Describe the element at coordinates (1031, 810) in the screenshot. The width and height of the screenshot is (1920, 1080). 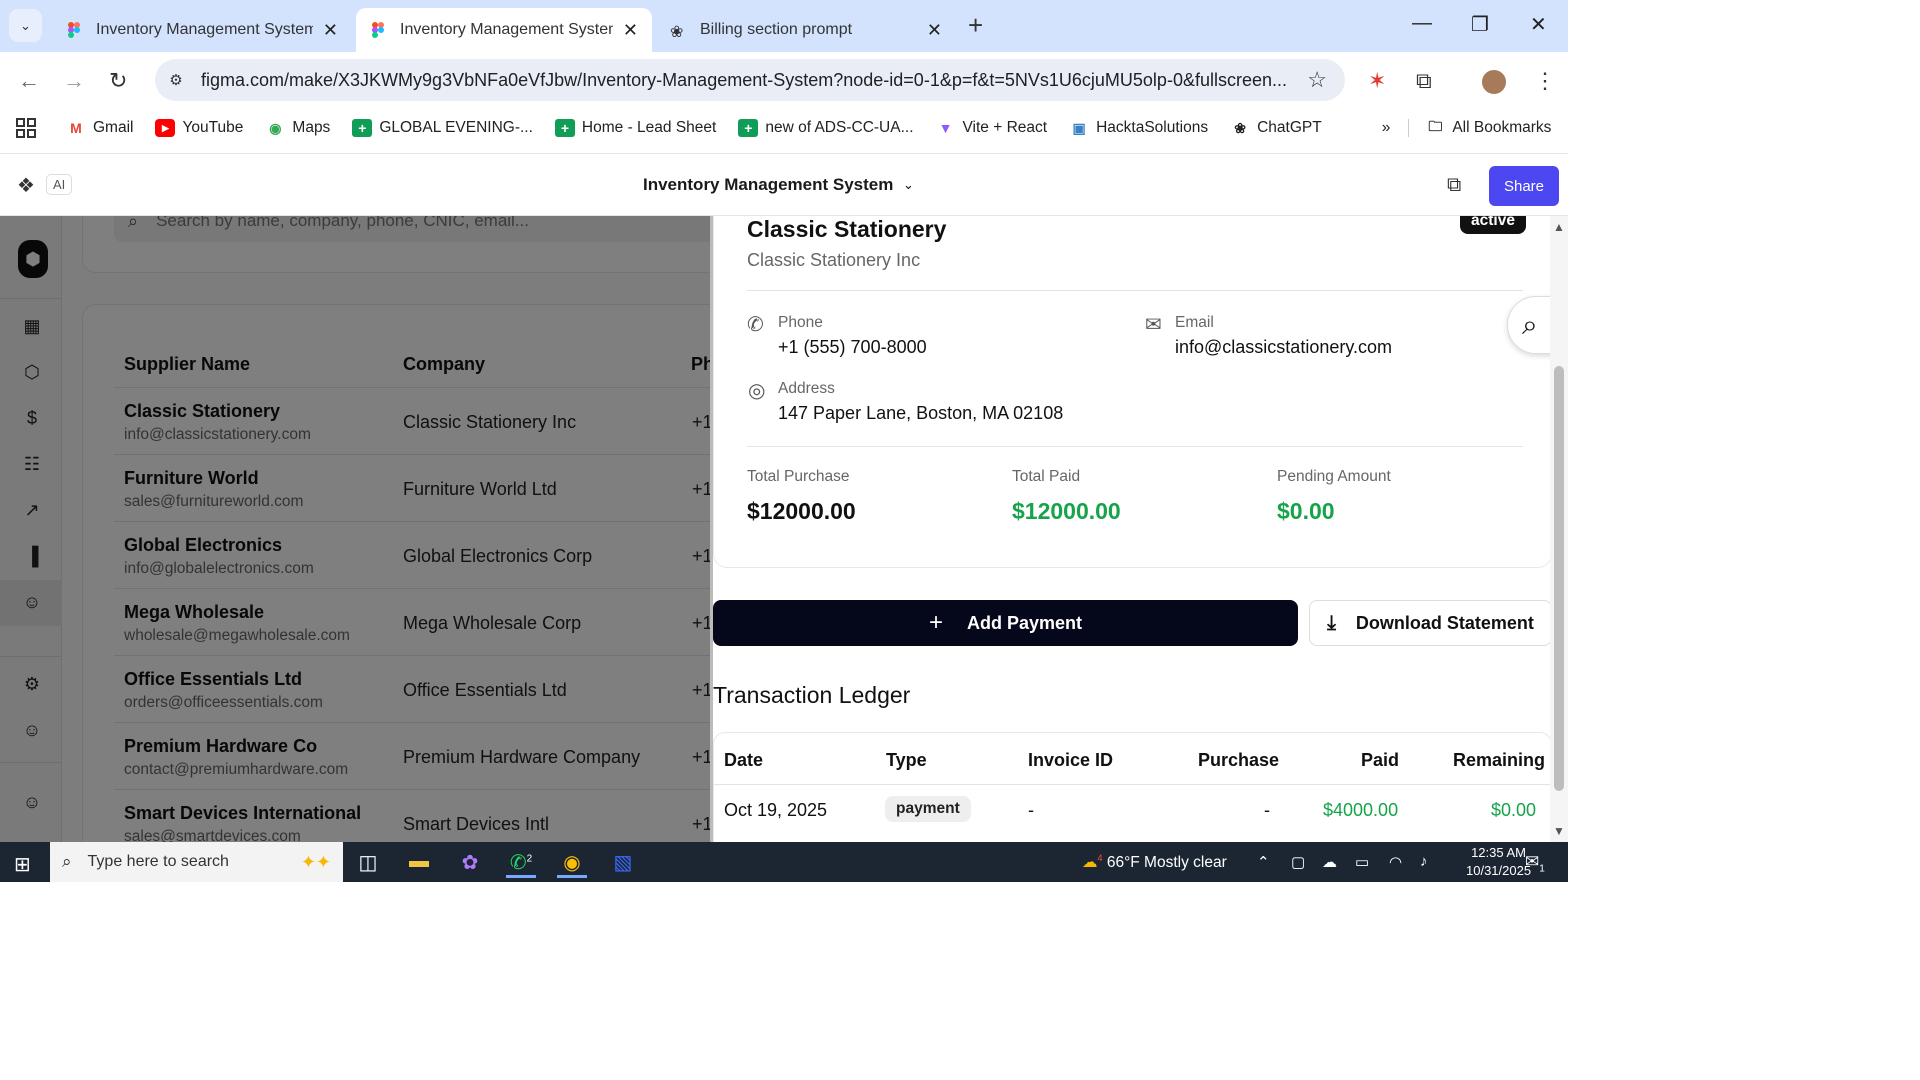
I see `ledger-invoice: -` at that location.